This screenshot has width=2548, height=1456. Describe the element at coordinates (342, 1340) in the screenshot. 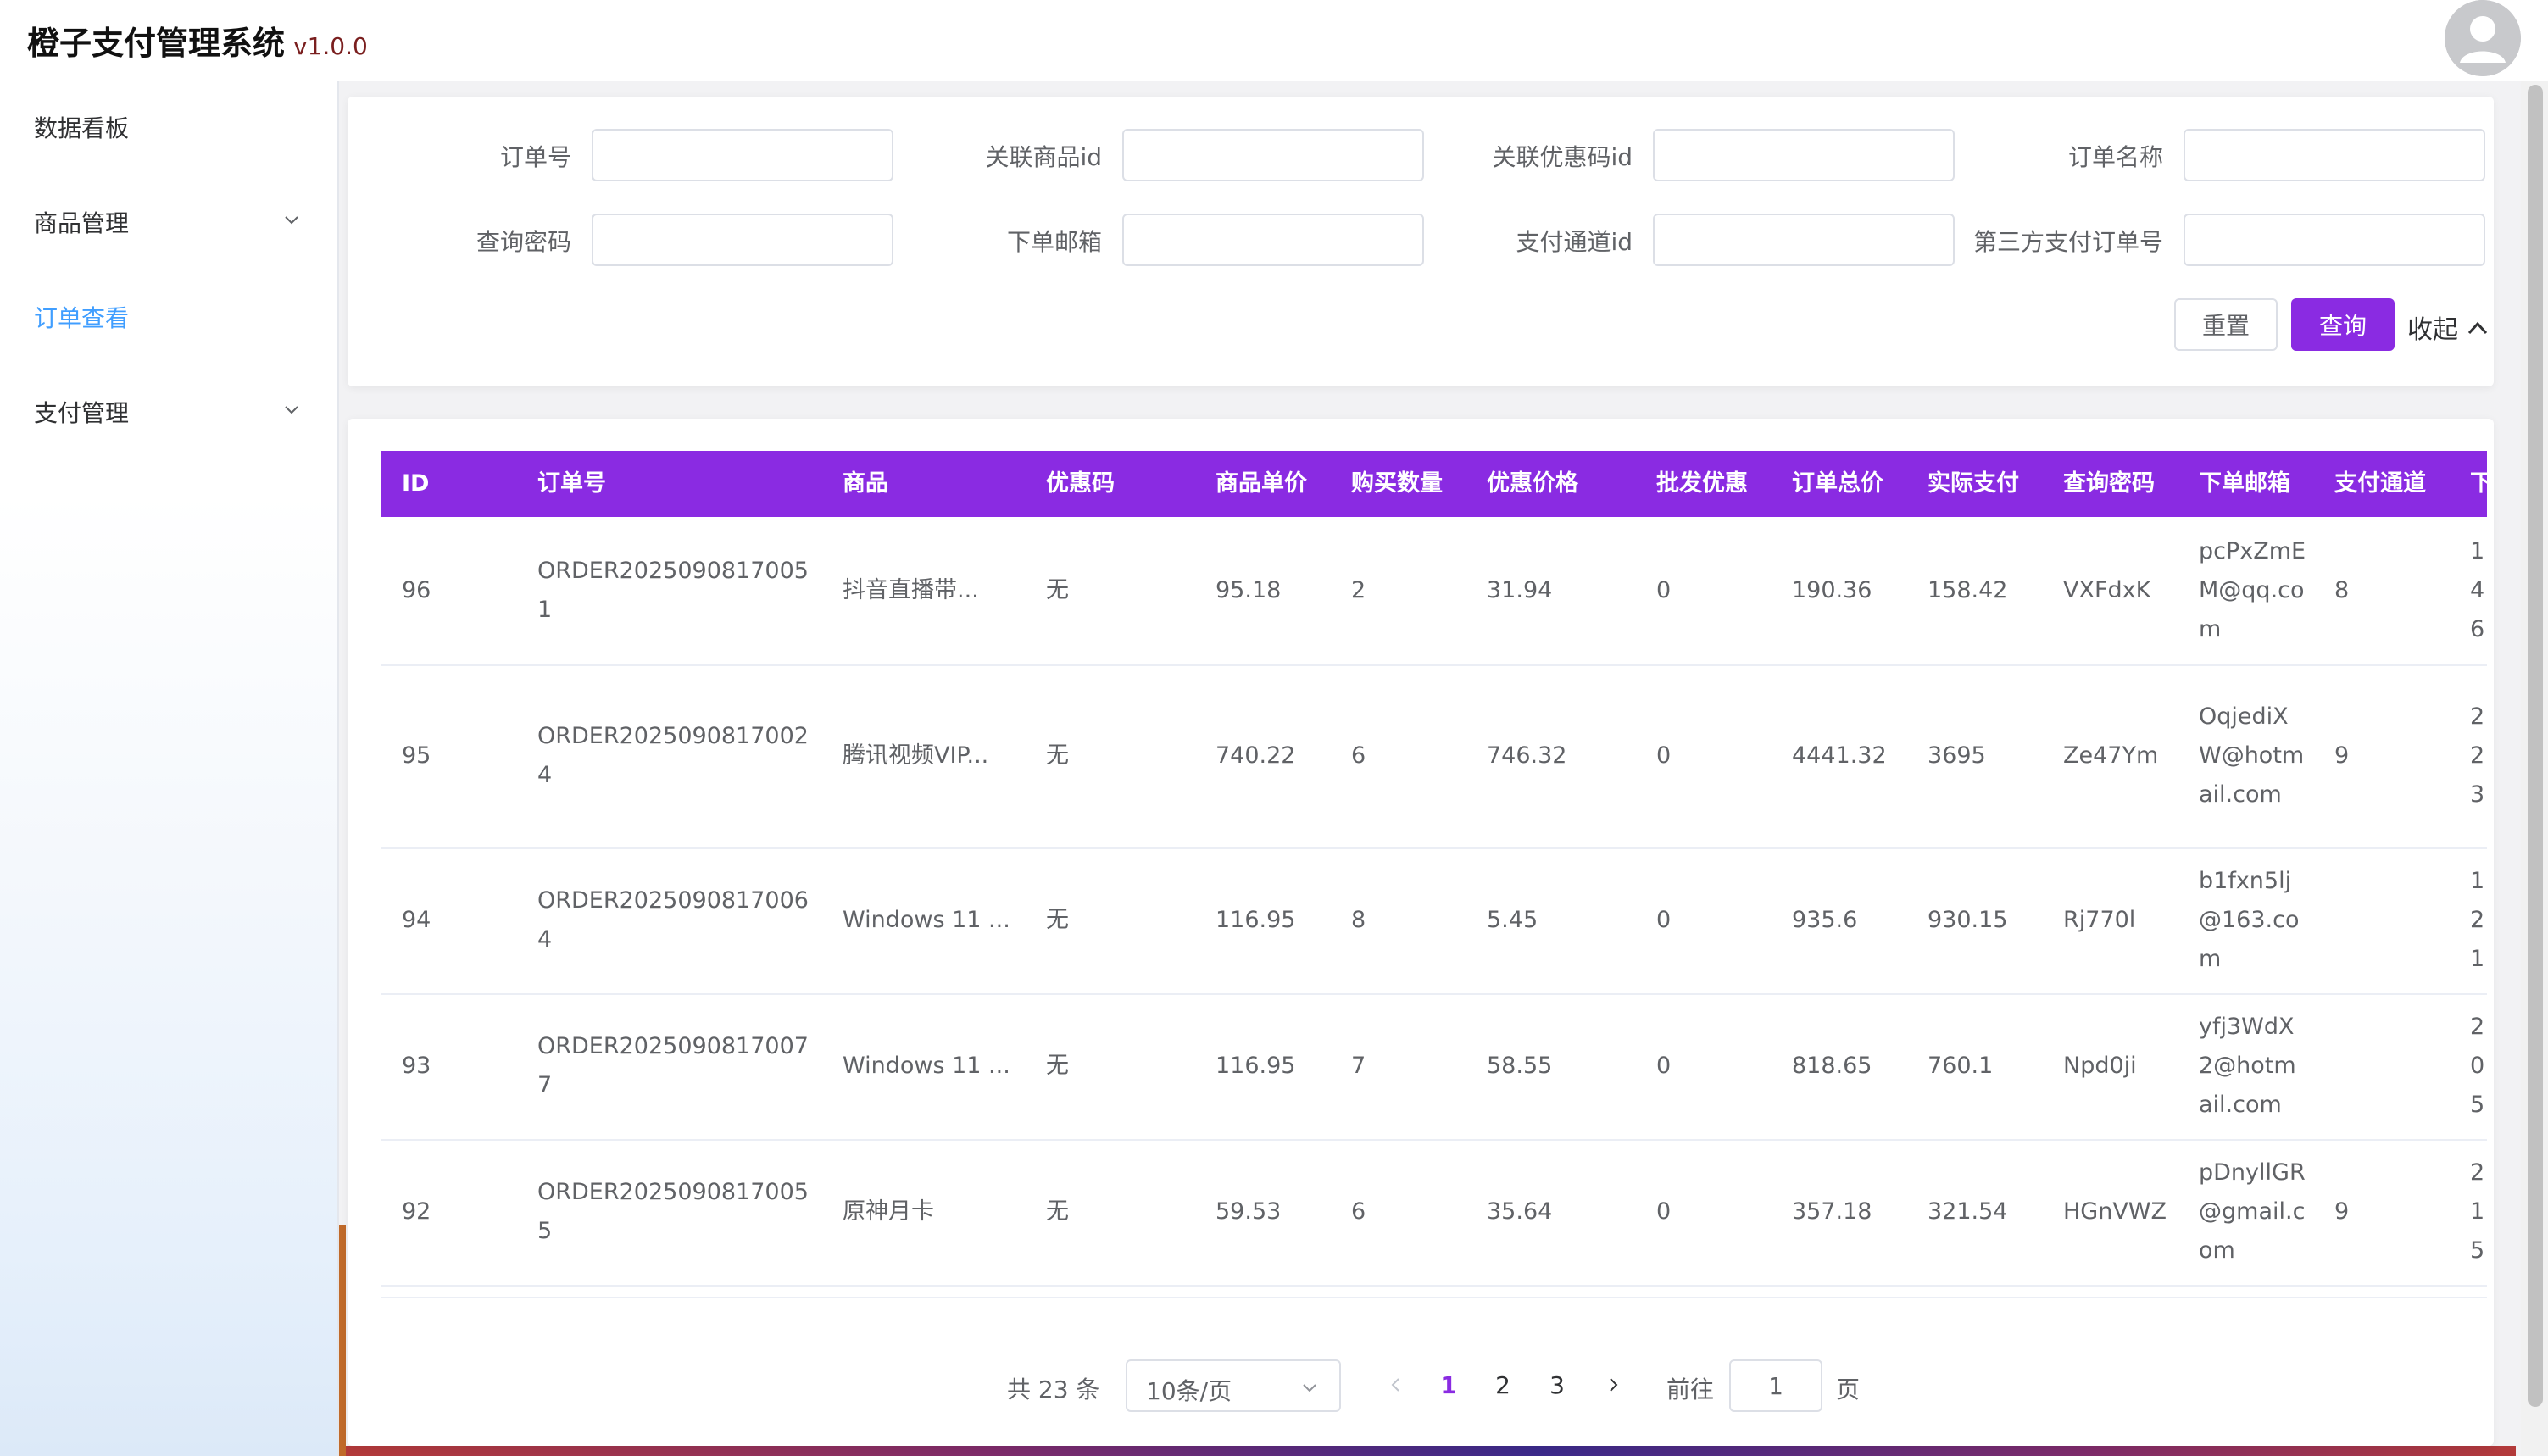

I see `decorative-strip` at that location.